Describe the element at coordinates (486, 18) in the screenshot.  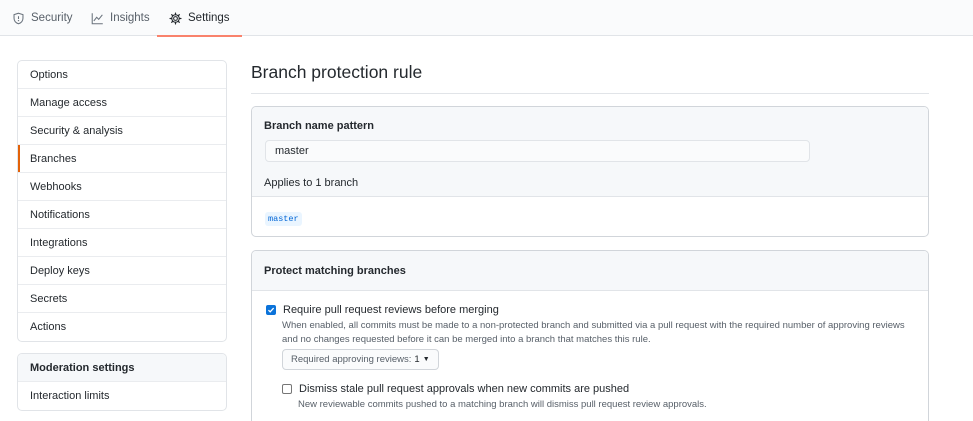
I see `repo-nav: Security Insights Settings` at that location.